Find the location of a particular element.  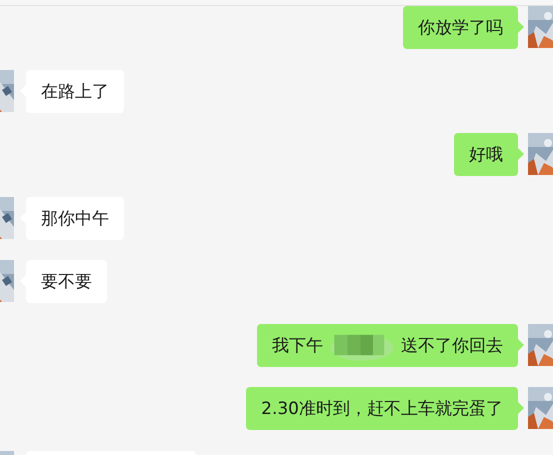

message-text: 在路上了 is located at coordinates (75, 91).